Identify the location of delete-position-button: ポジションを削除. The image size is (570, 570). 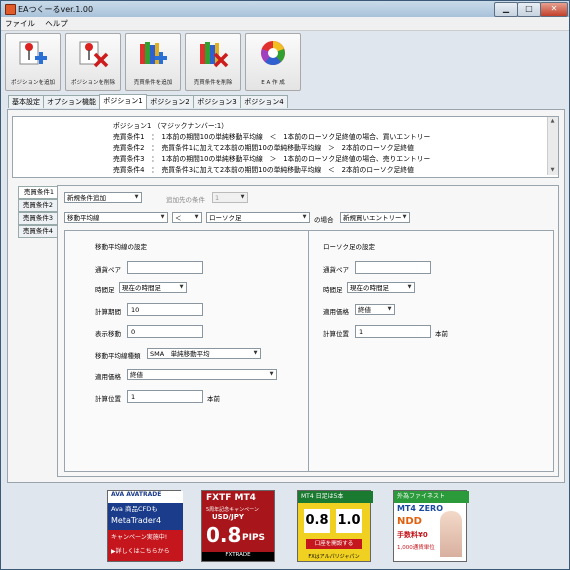
(93, 62).